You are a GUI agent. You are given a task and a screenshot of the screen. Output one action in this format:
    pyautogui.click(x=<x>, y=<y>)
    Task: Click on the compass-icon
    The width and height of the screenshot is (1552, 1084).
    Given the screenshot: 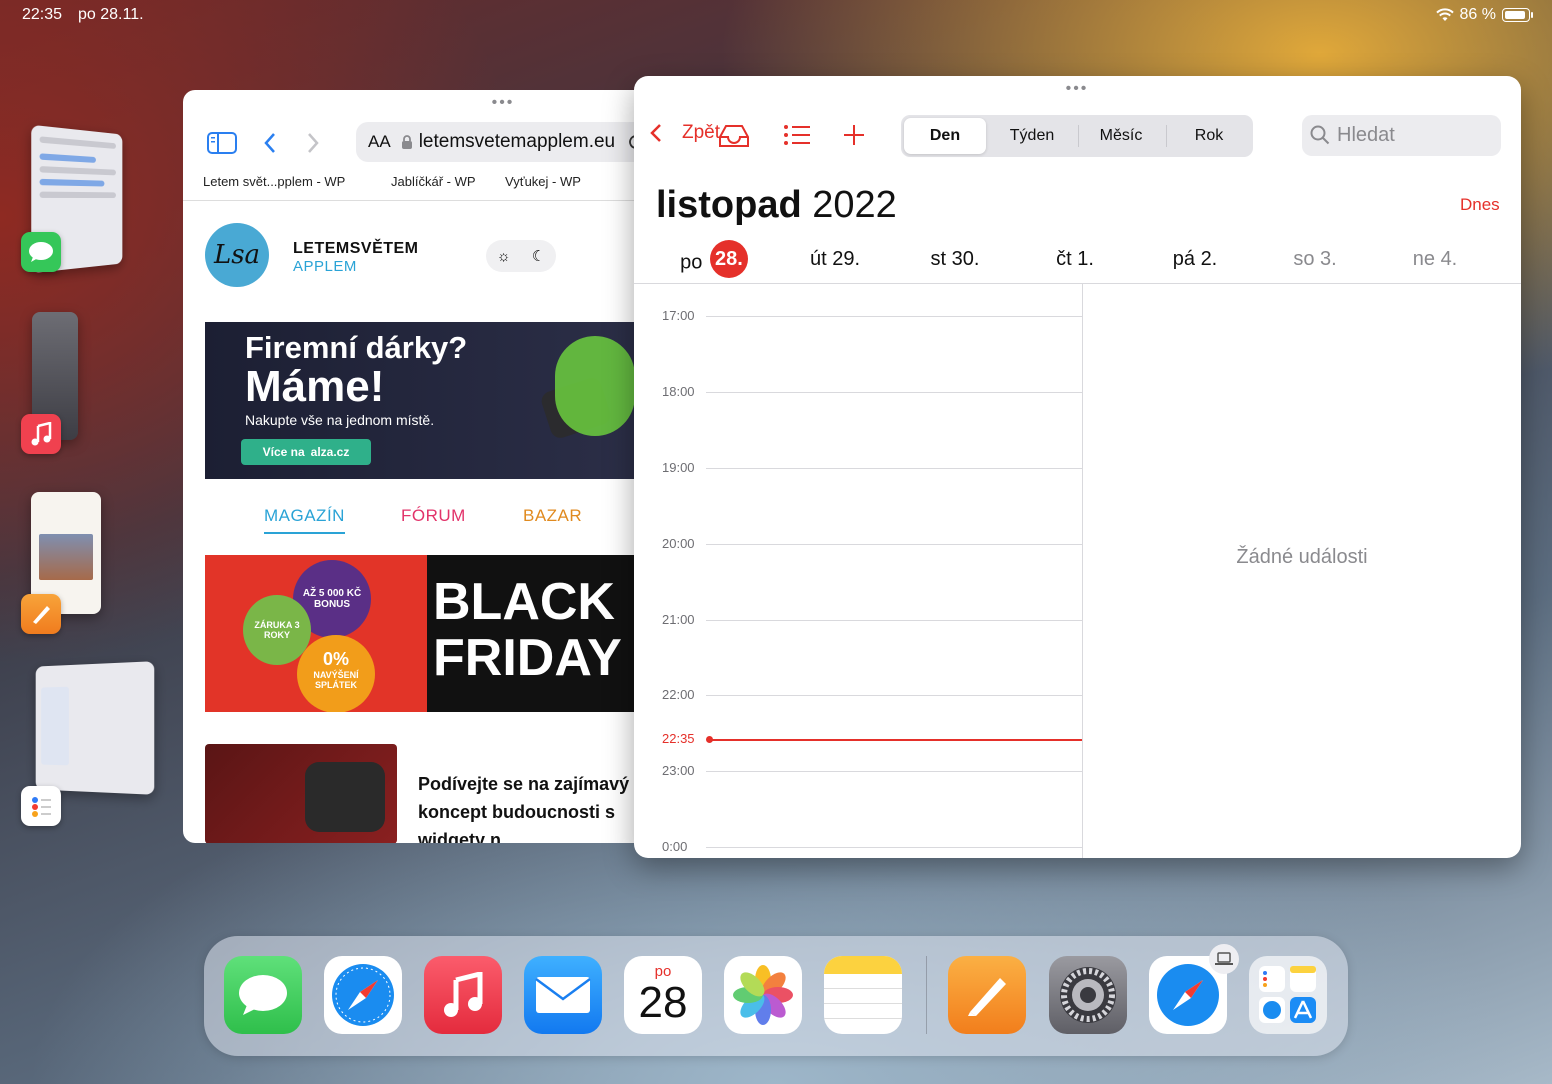 What is the action you would take?
    pyautogui.click(x=1188, y=995)
    